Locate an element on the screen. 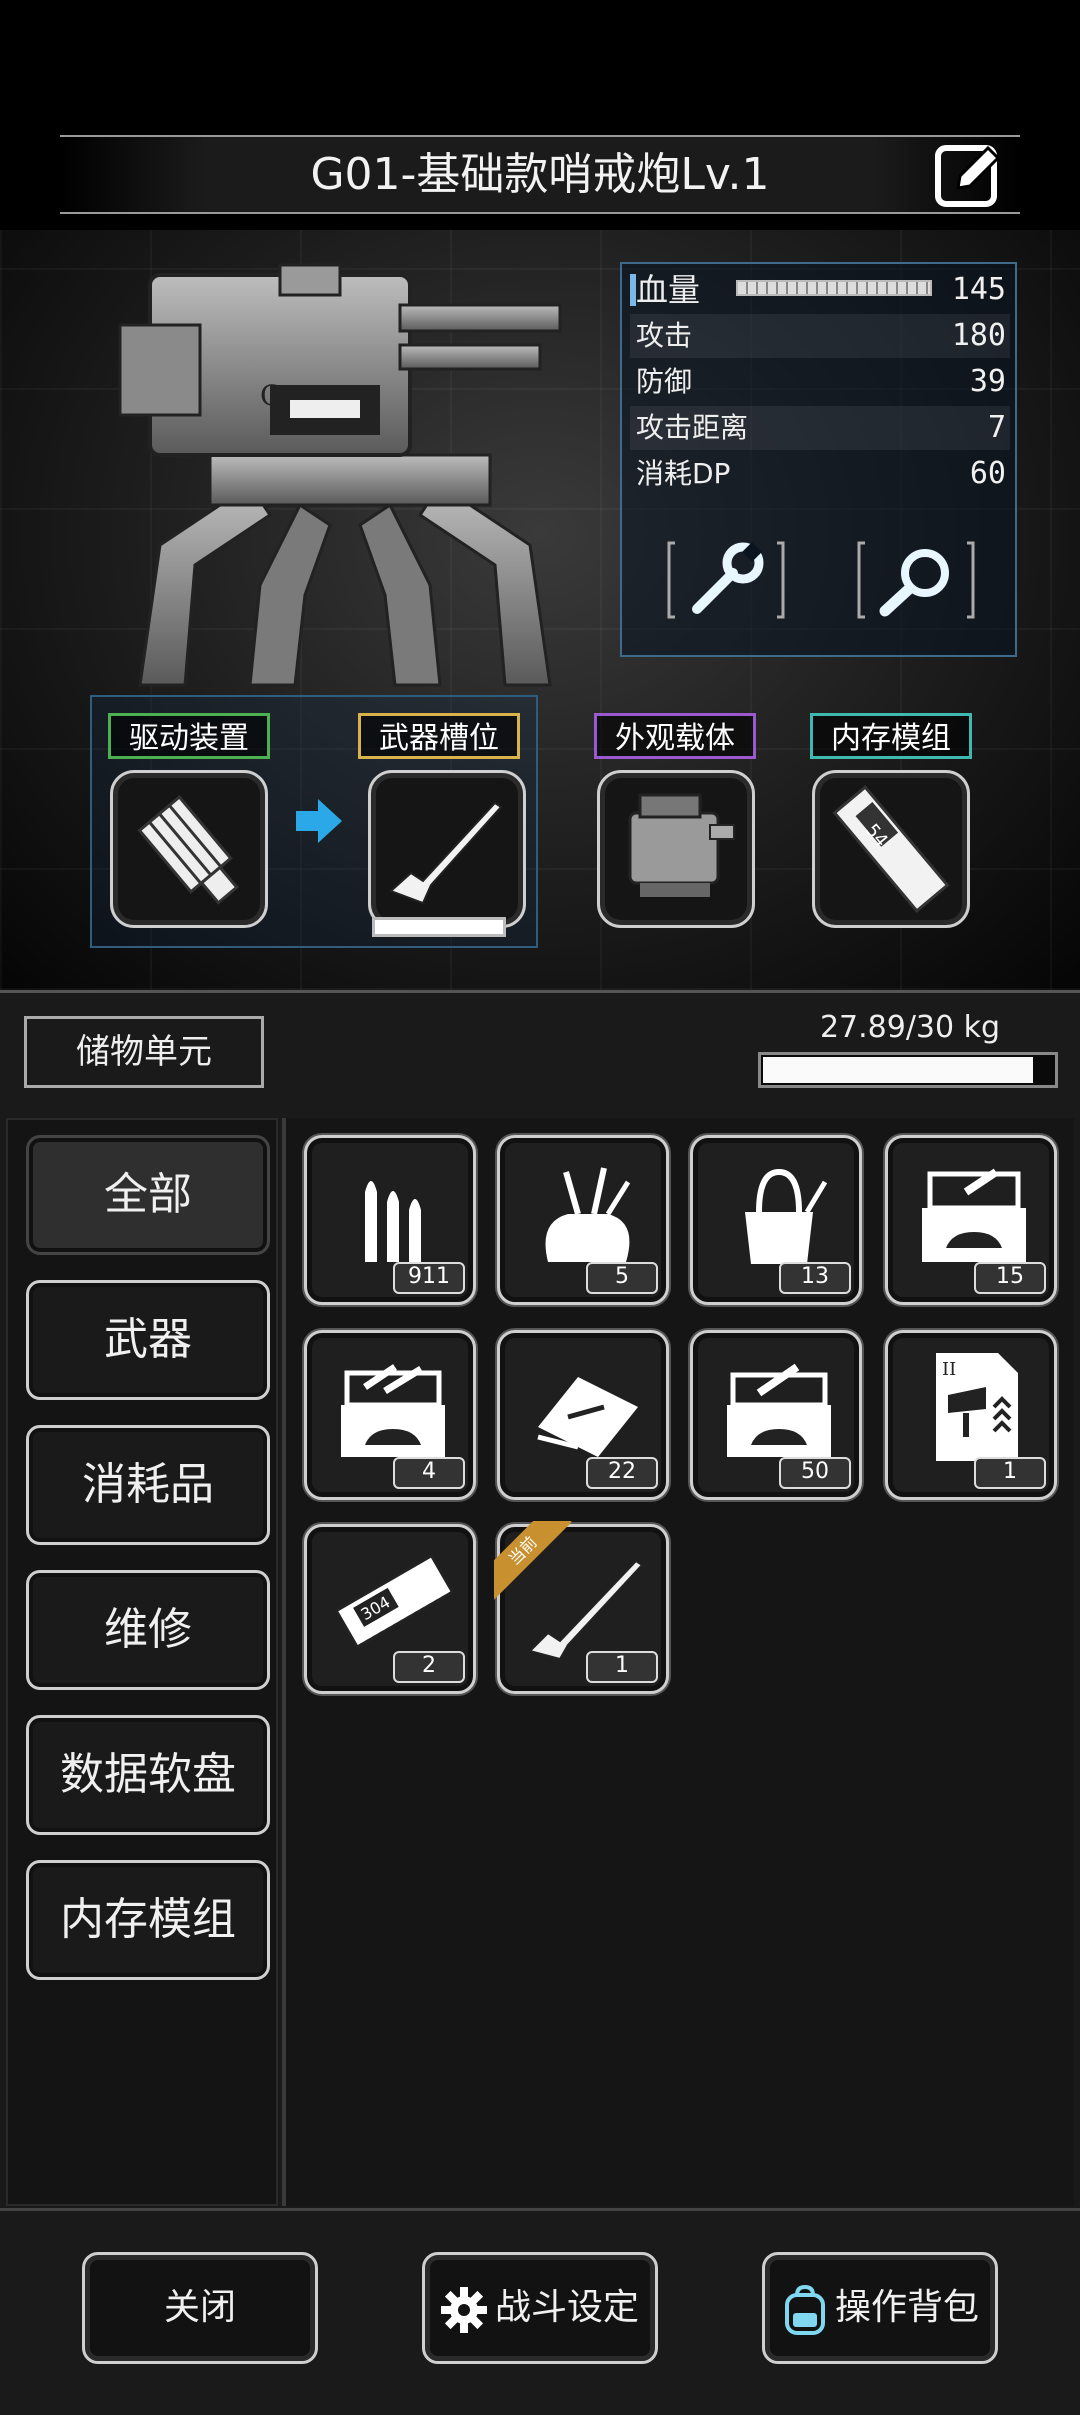 The height and width of the screenshot is (2415, 1080). slot-label-drive: 驱动装置 is located at coordinates (189, 736).